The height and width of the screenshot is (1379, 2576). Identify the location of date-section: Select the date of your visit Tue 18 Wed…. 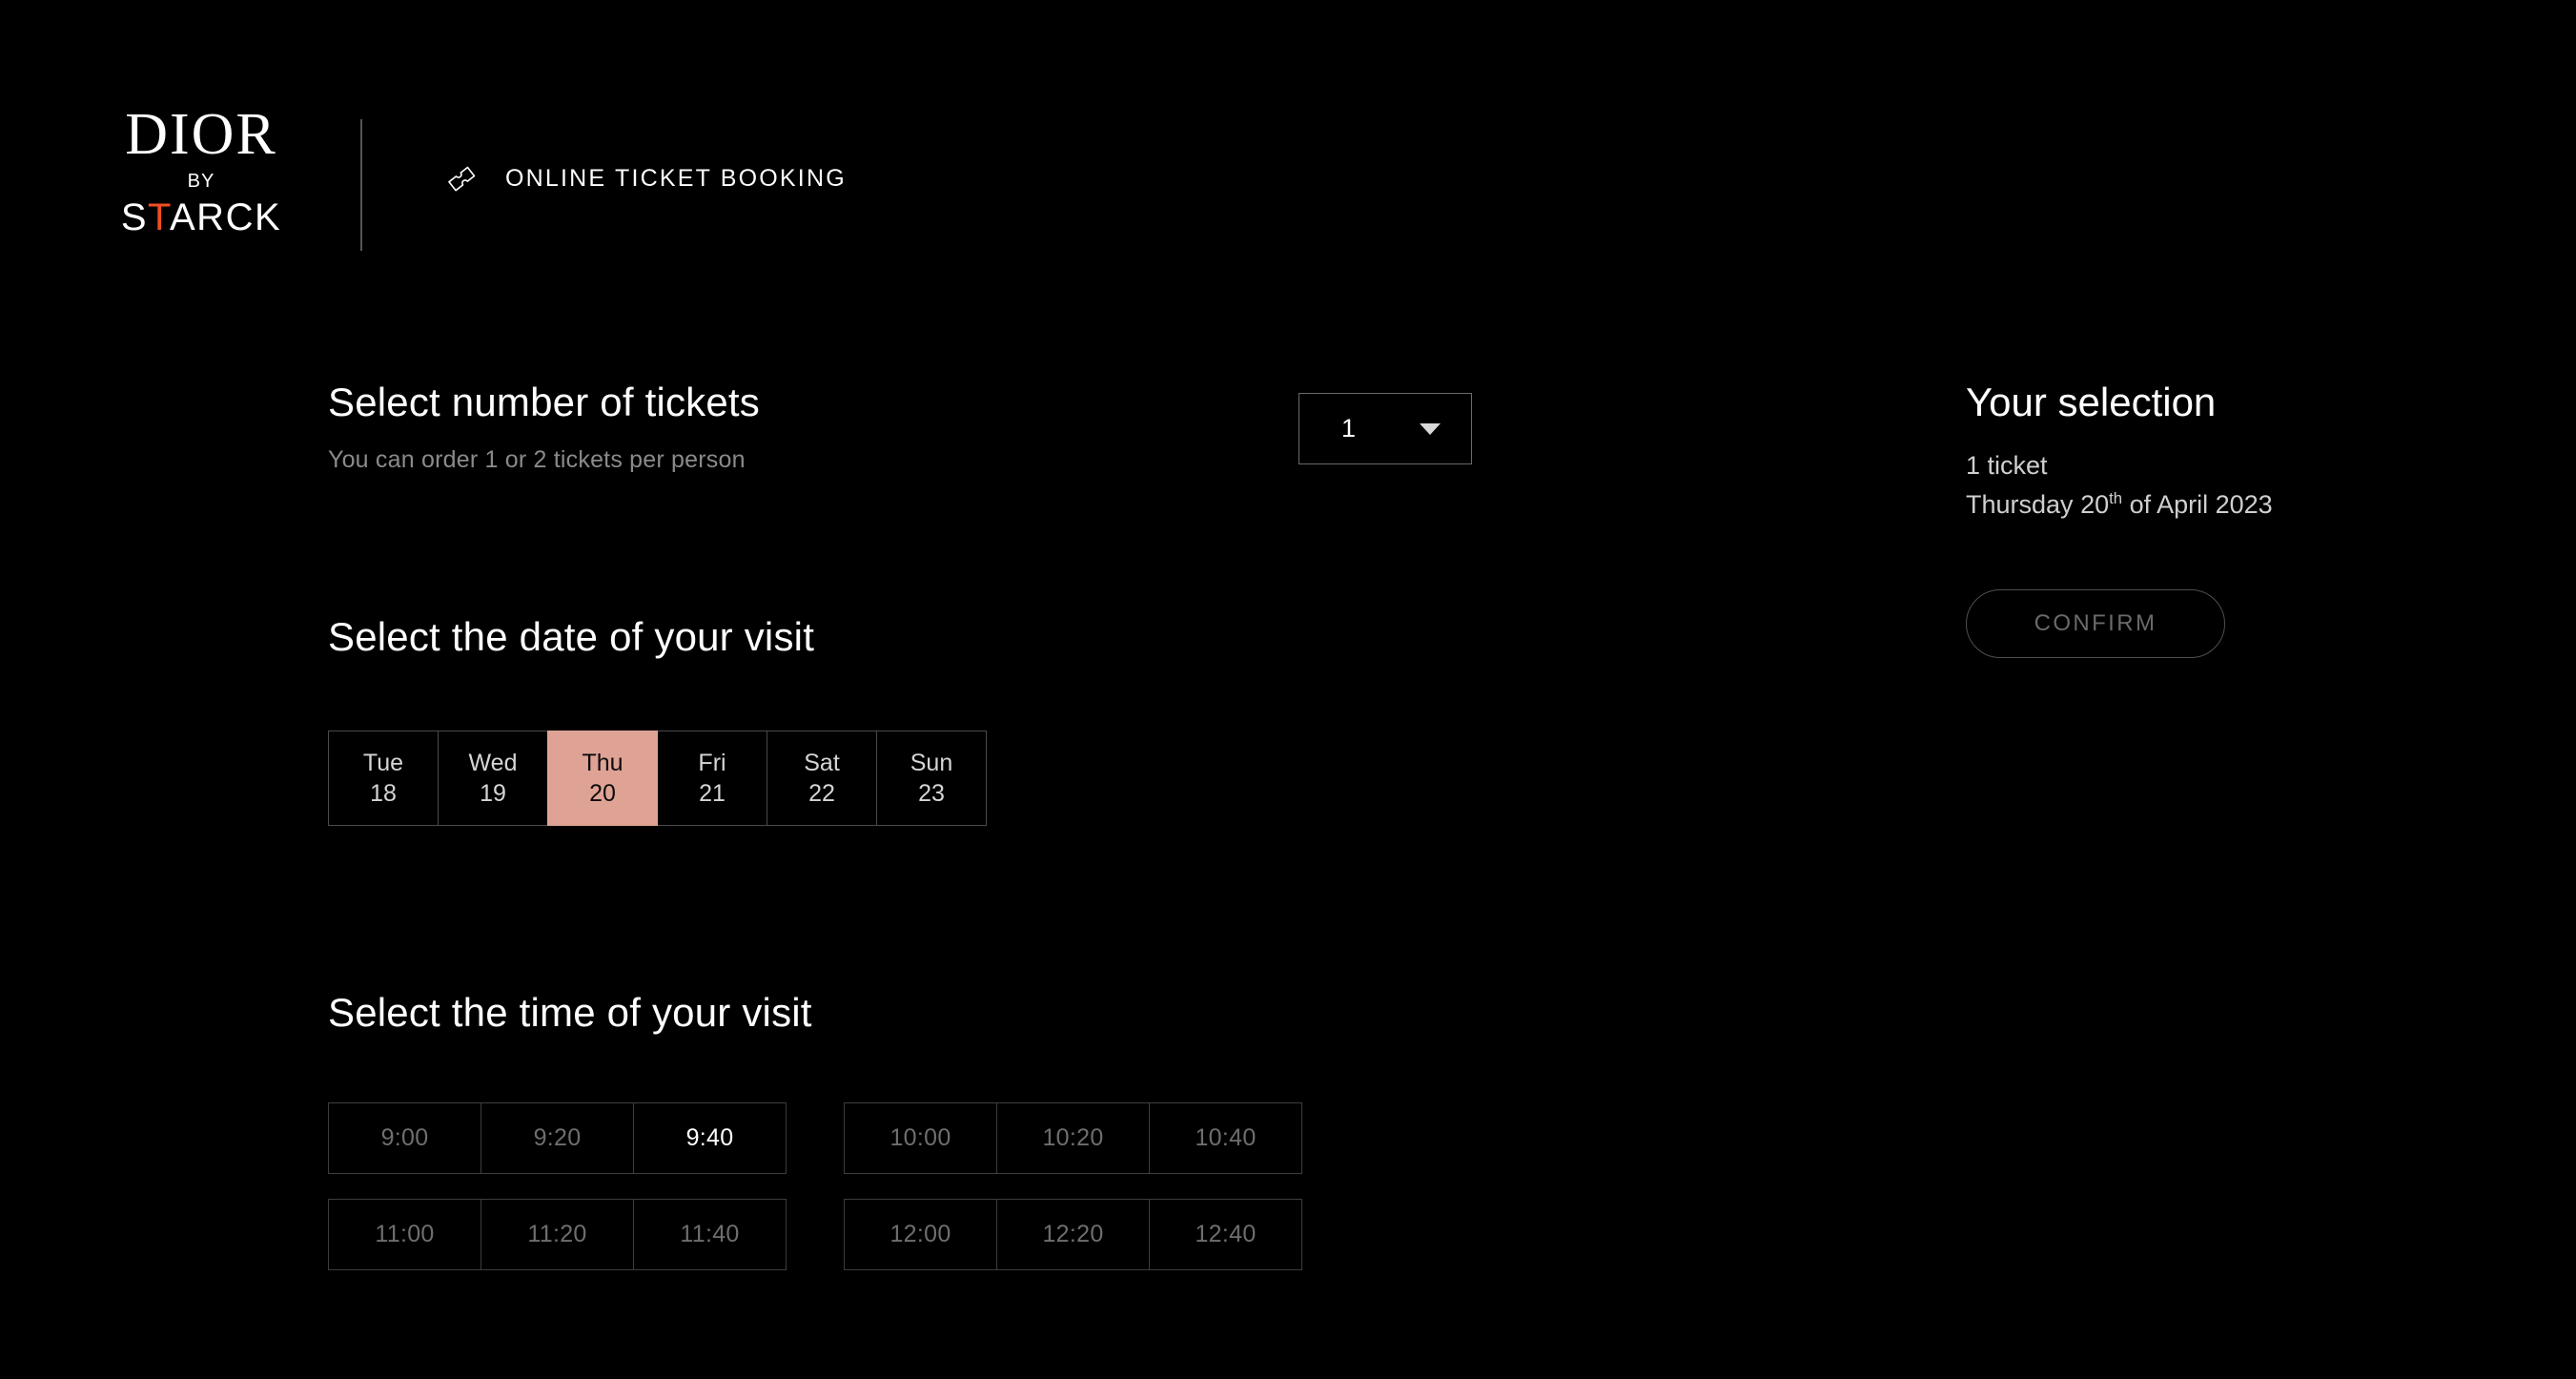
(947, 720).